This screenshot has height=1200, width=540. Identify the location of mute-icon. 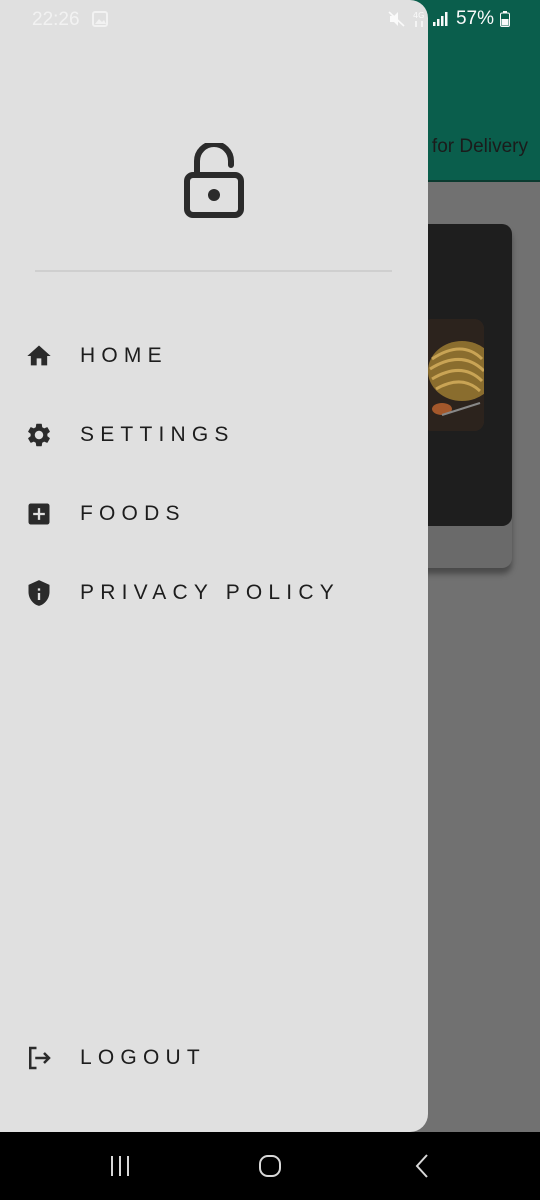
(396, 19).